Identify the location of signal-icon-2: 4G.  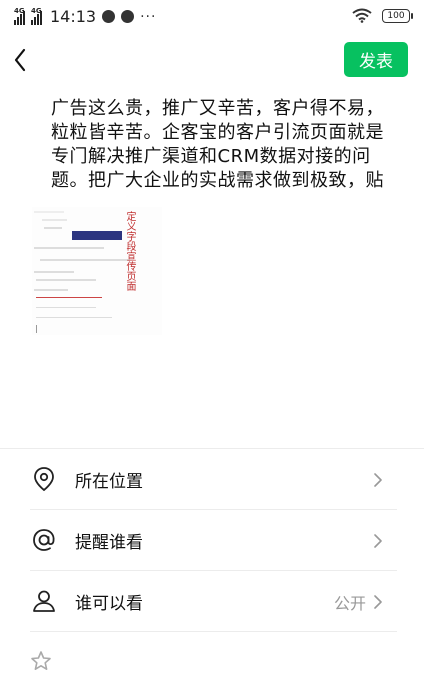
(36, 15).